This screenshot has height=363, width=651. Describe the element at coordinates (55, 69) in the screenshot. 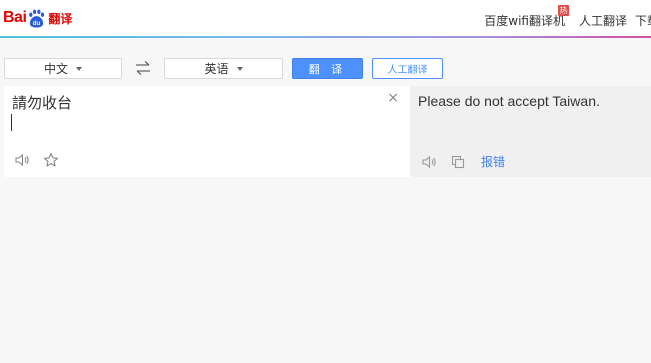

I see `source-language-label: 中文` at that location.